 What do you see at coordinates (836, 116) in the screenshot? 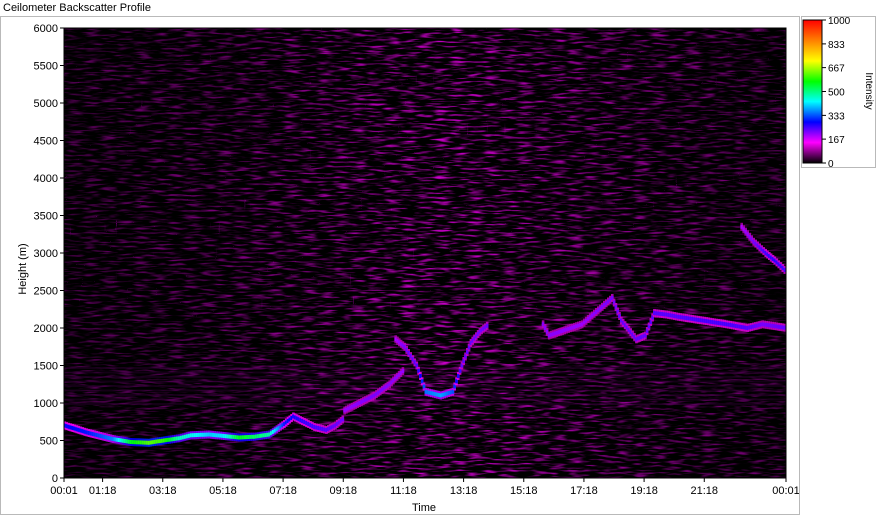
I see `colorbar-tick-label: 333` at bounding box center [836, 116].